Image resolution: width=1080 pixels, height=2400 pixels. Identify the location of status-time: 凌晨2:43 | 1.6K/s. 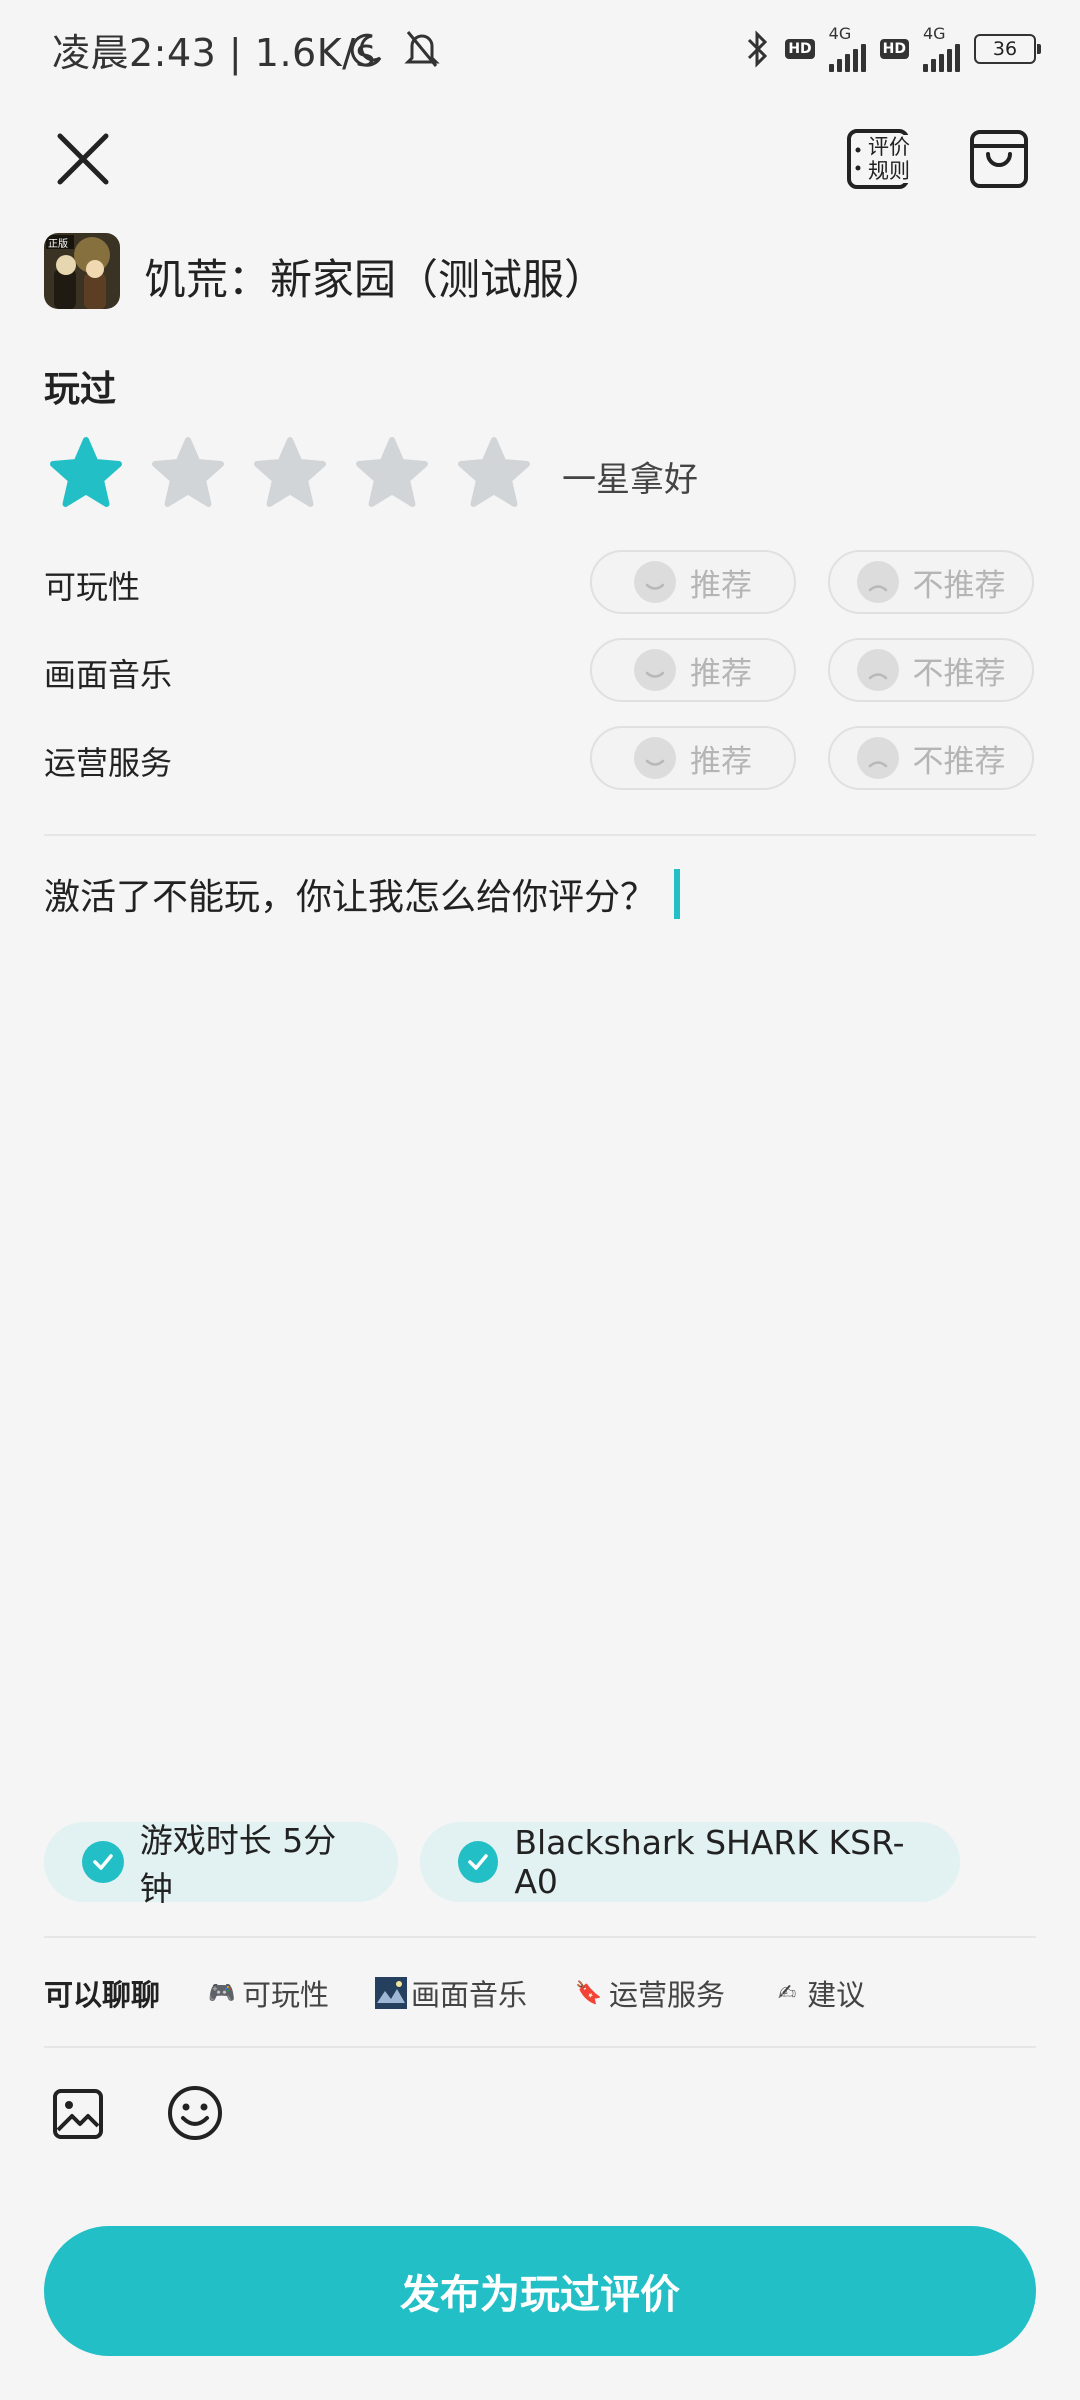
(214, 53).